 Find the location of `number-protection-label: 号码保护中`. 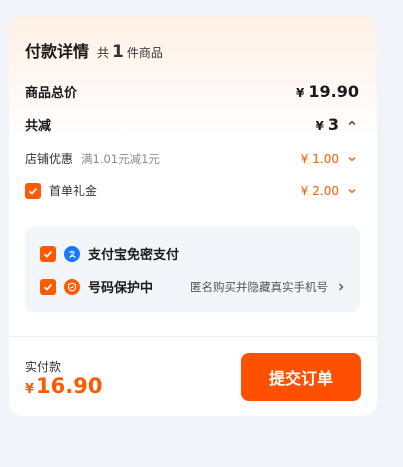

number-protection-label: 号码保护中 is located at coordinates (121, 288).